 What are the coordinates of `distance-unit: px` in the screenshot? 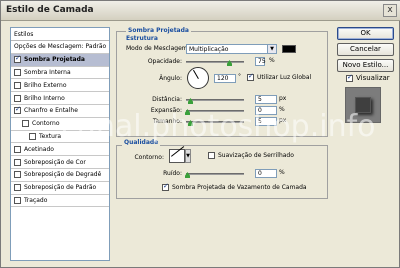 It's located at (283, 98).